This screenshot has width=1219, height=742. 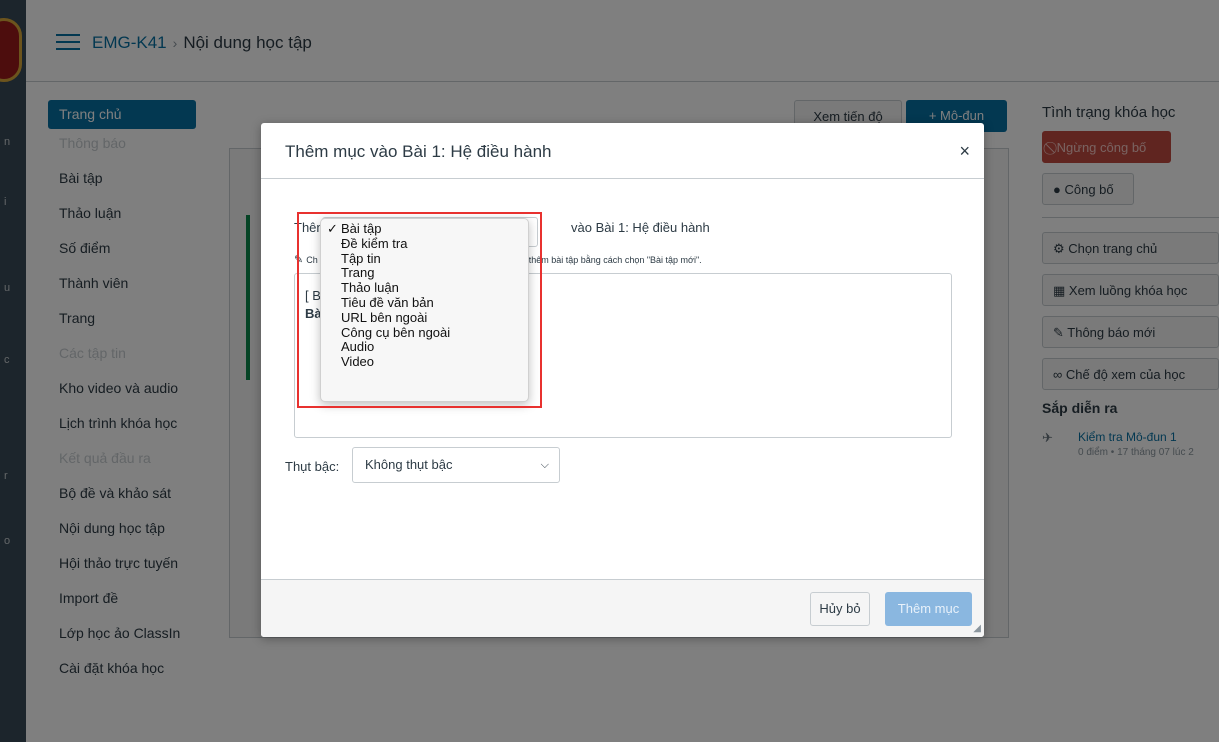 What do you see at coordinates (456, 465) in the screenshot?
I see `indent-select: Không thụt bậc ⌵` at bounding box center [456, 465].